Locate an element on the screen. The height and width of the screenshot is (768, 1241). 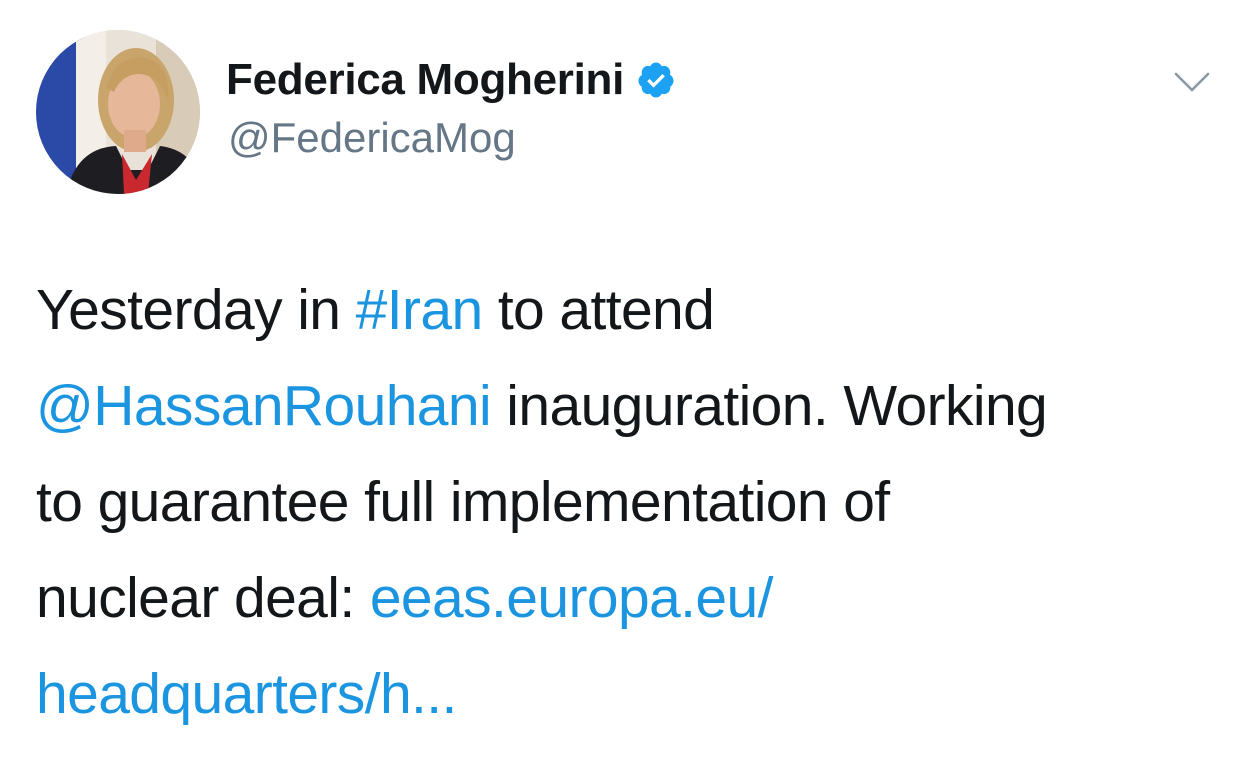
tweet-text-segment: to guarantee full implementation of is located at coordinates (463, 502).